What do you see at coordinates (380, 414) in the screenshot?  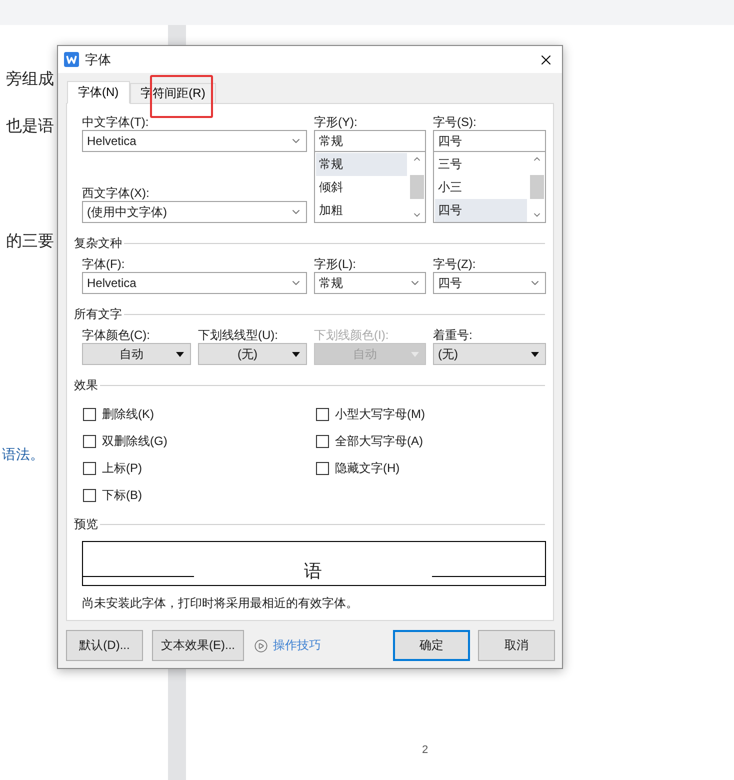 I see `checkbox-label: 小型大写字母(M)` at bounding box center [380, 414].